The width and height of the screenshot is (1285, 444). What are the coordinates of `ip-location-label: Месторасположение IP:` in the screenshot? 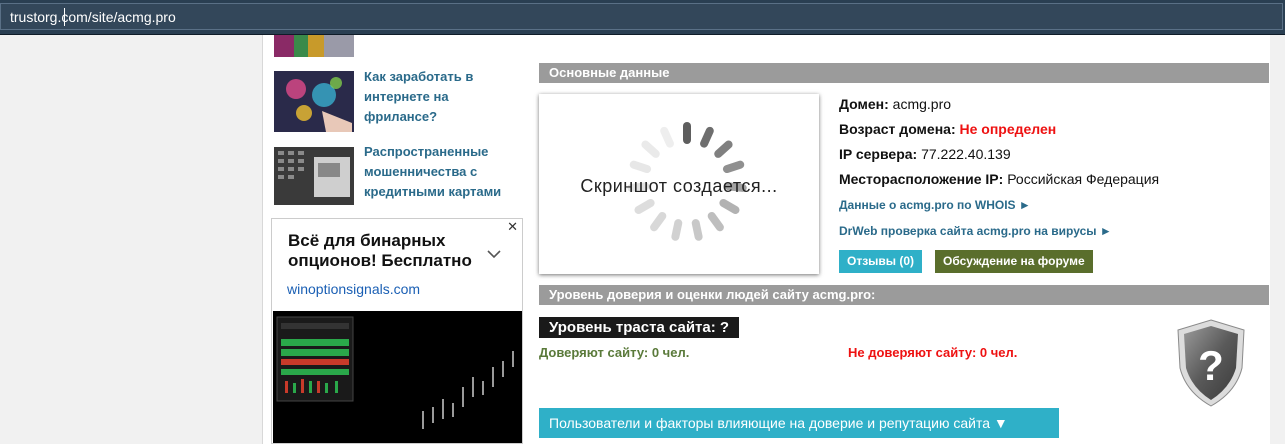 It's located at (921, 179).